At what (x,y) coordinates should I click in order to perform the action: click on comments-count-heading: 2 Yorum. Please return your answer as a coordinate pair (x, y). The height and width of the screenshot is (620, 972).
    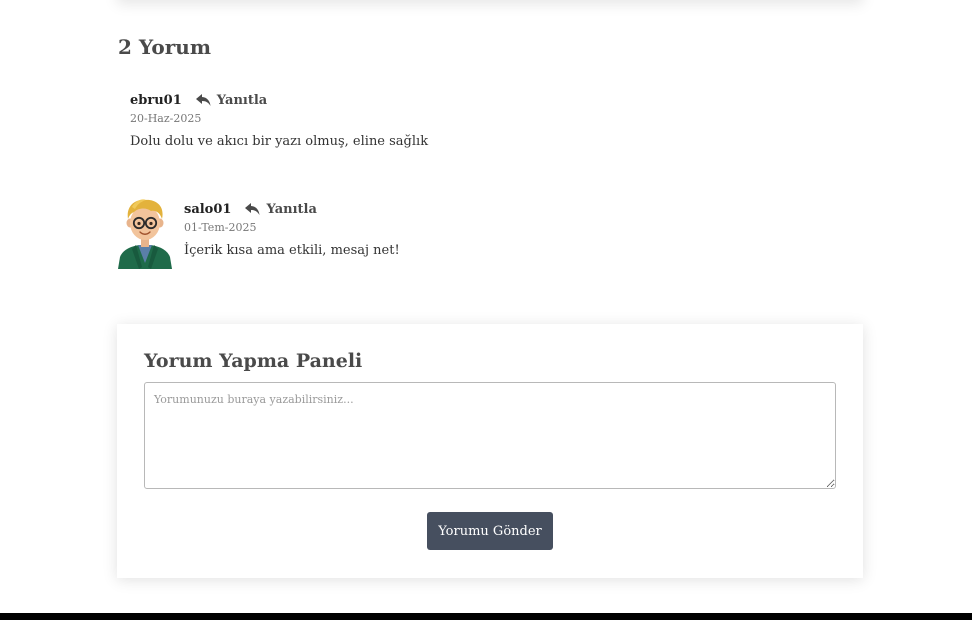
    Looking at the image, I should click on (164, 47).